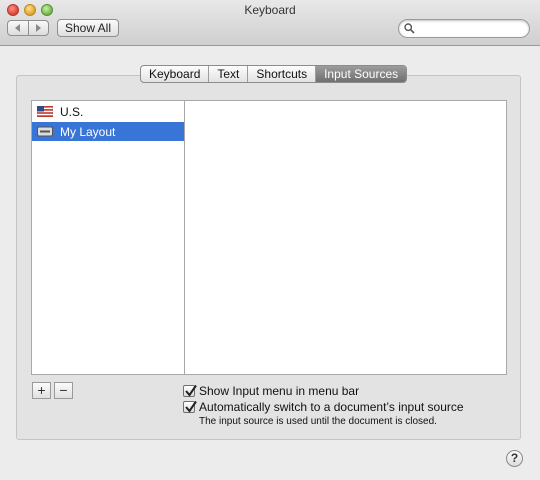 This screenshot has width=540, height=480. I want to click on window-title: Keyboard, so click(270, 10).